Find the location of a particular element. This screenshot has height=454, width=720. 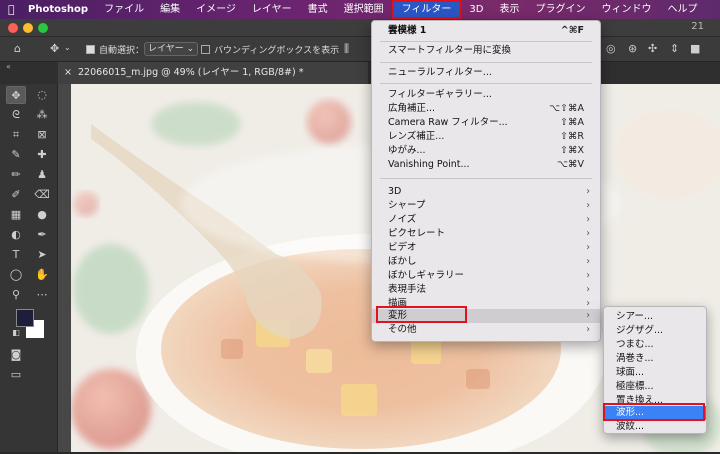

filter-group-blur: ぼかし › is located at coordinates (486, 262).